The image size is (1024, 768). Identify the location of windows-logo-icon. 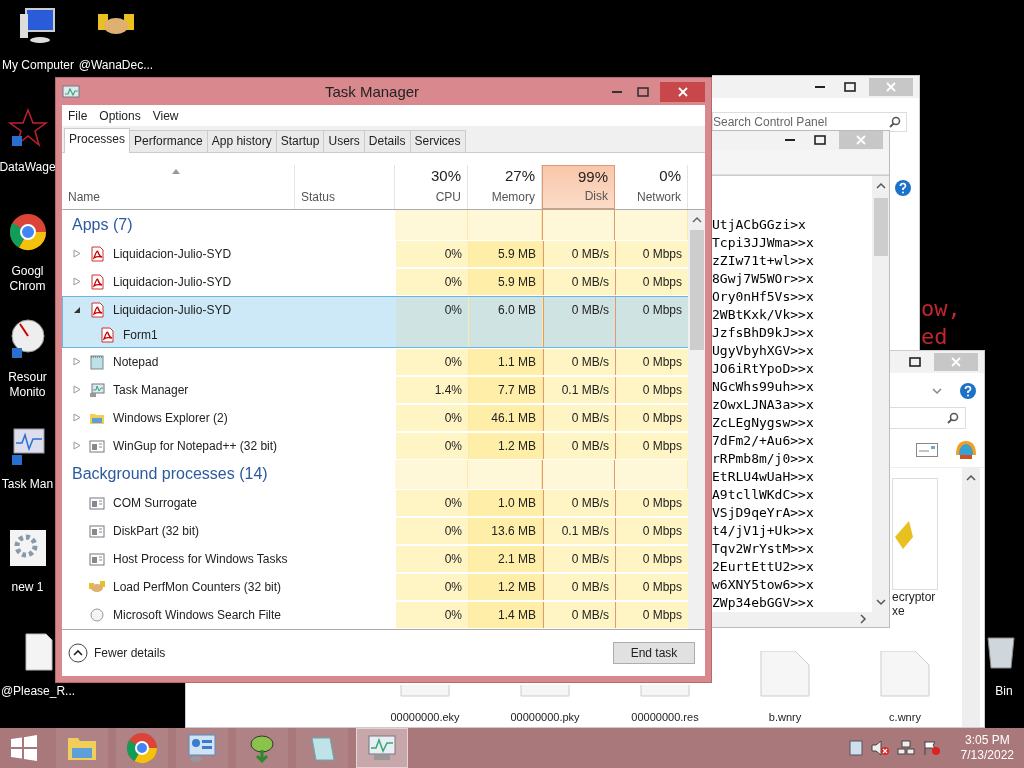
(24, 748).